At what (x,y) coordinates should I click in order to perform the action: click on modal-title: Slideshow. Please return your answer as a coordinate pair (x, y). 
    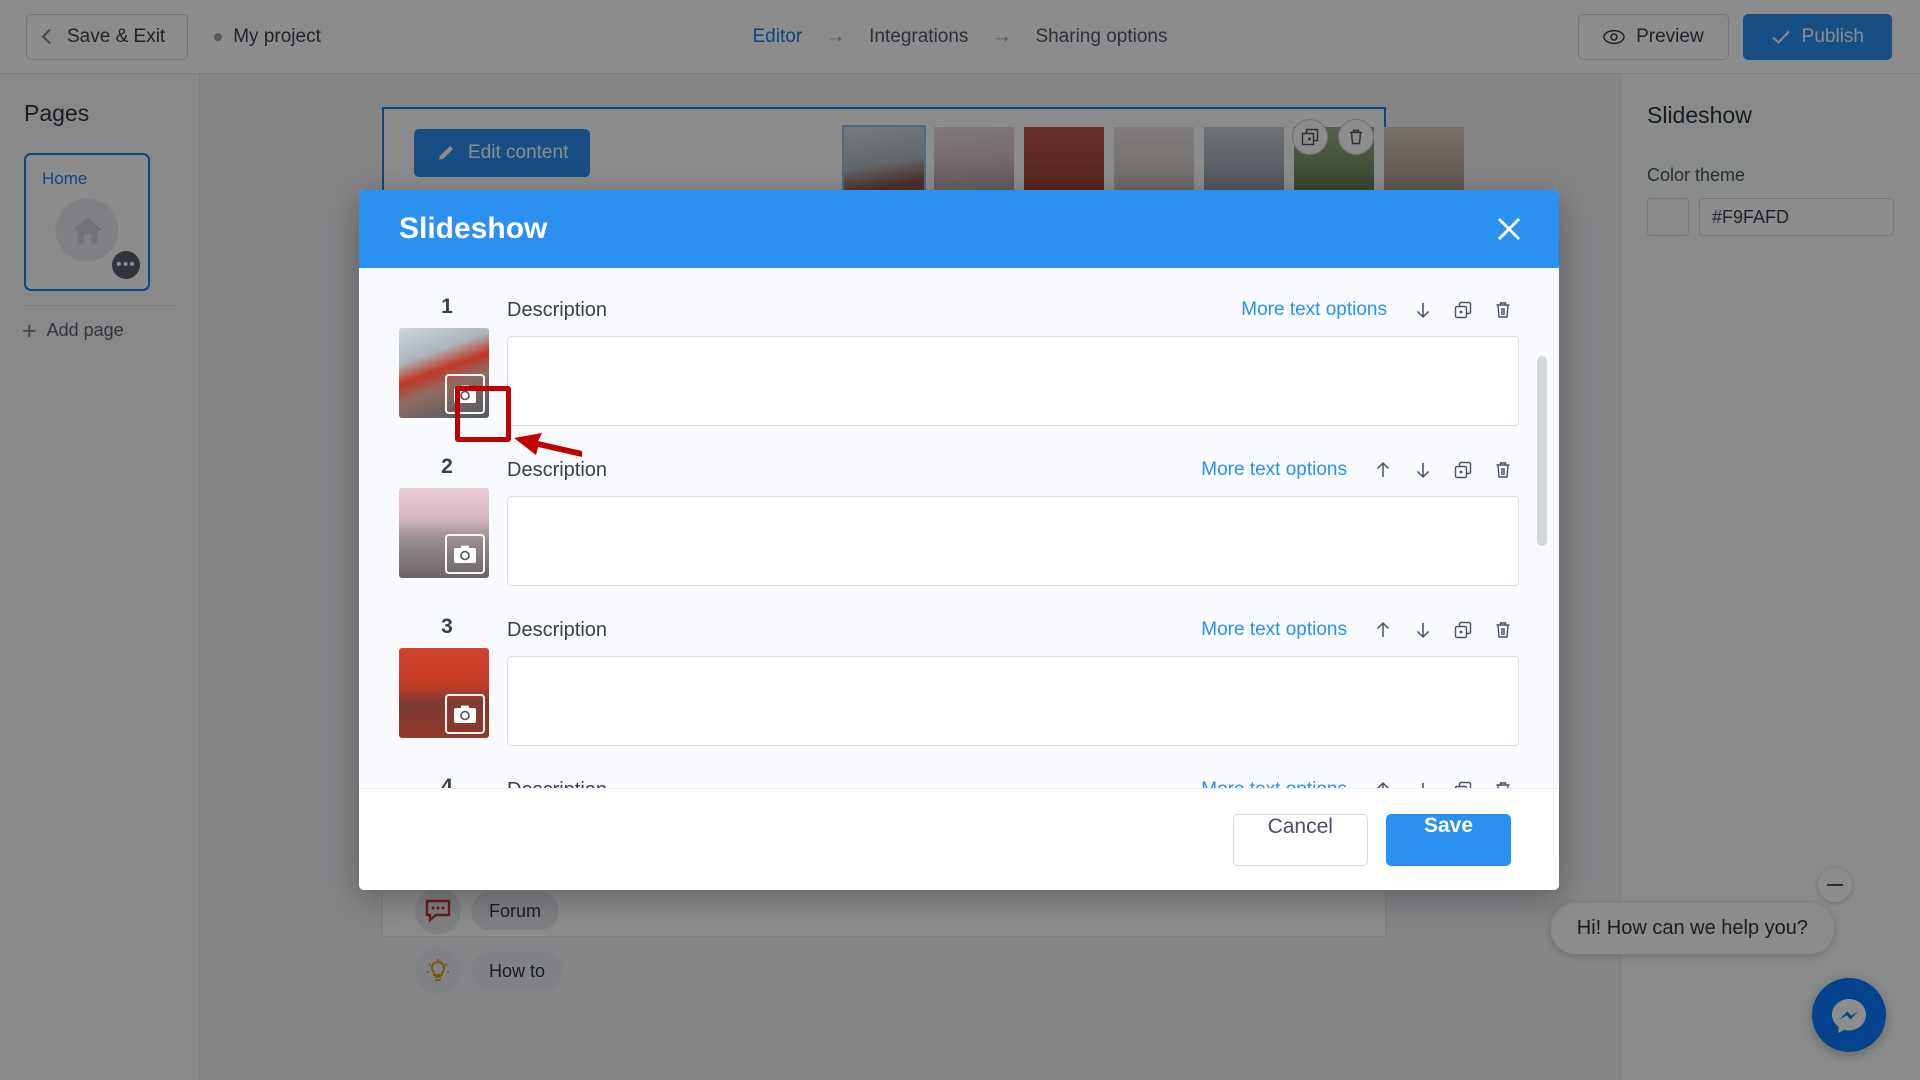
    Looking at the image, I should click on (473, 228).